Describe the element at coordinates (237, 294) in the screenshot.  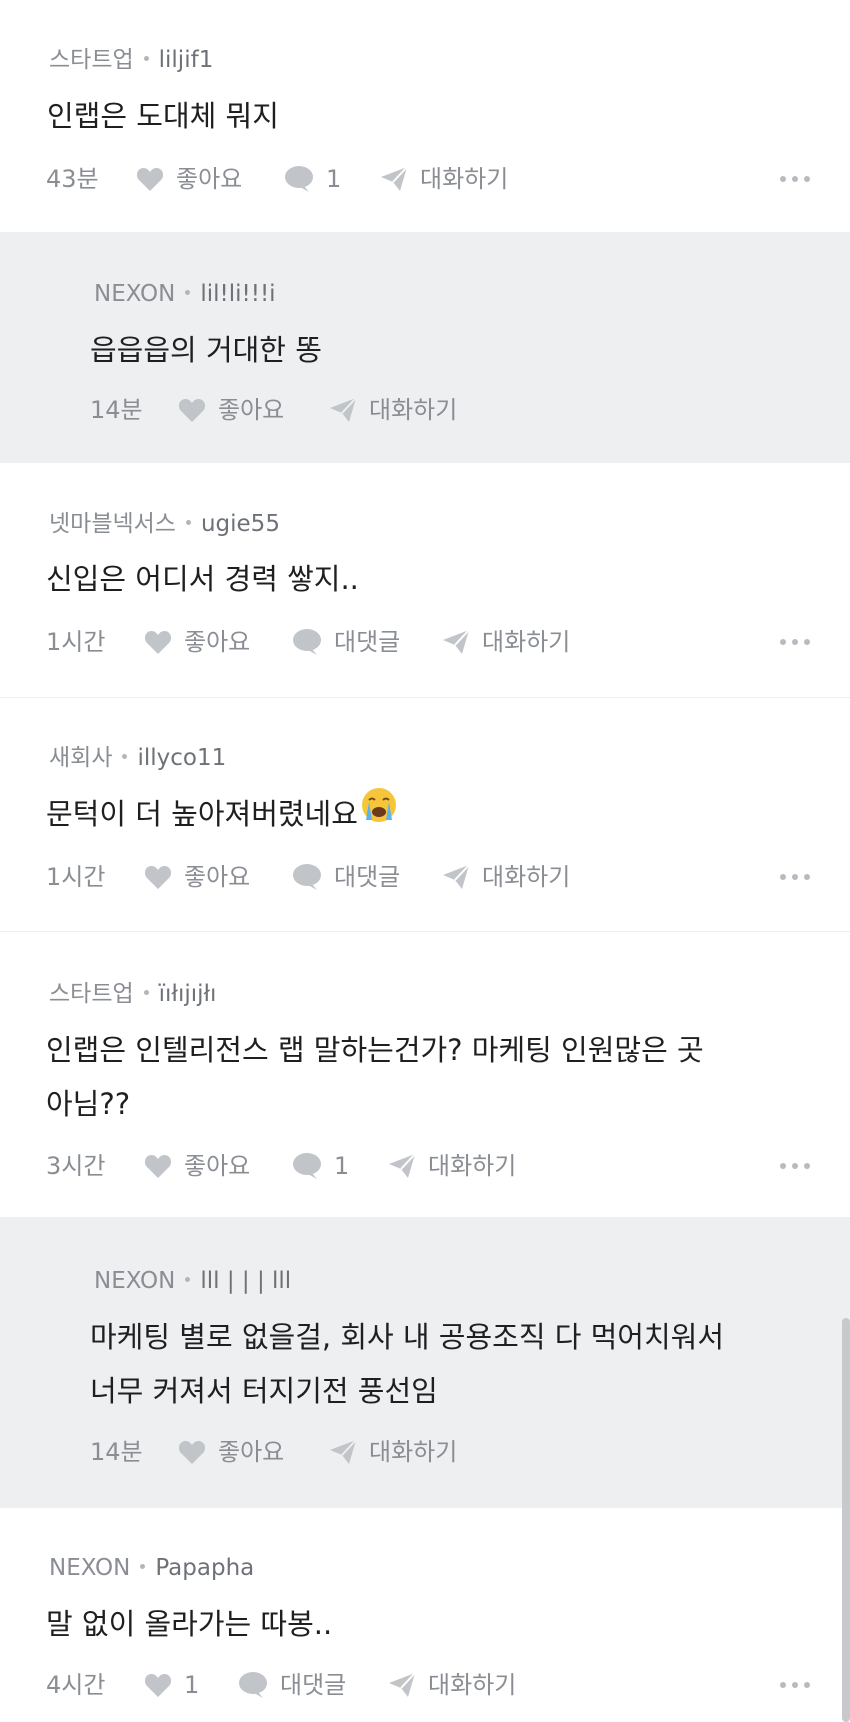
I see `username: lil!li!!!i` at that location.